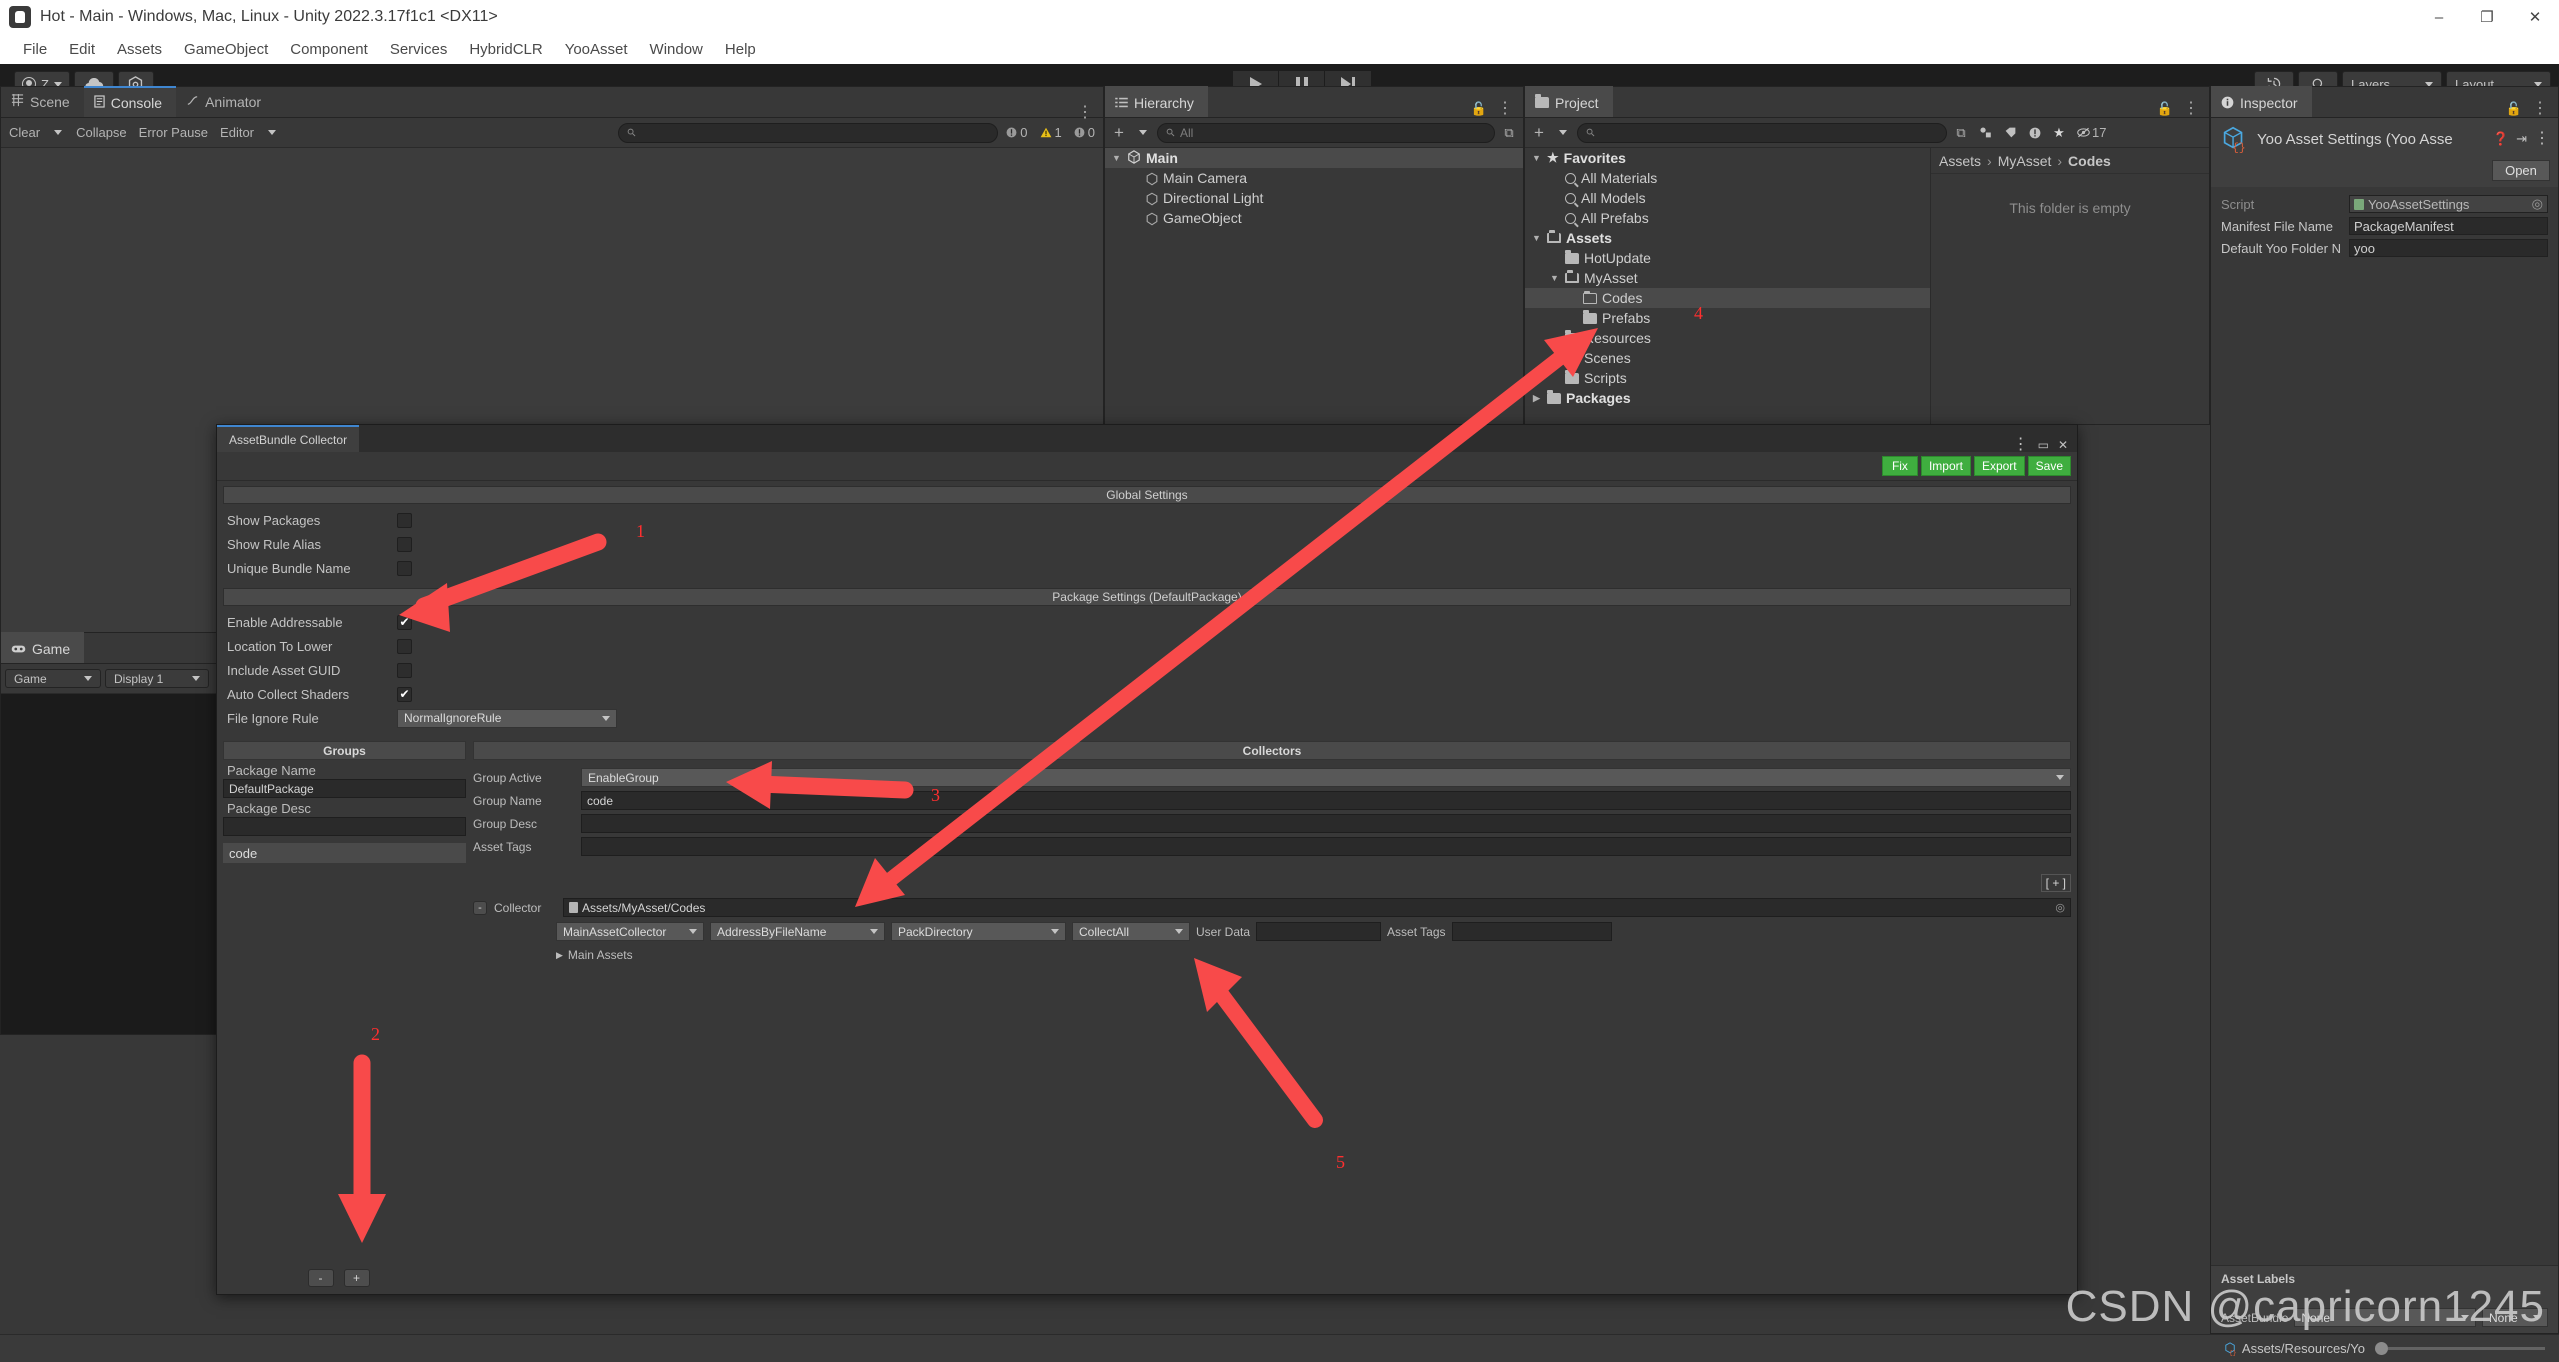  I want to click on collapse-toggle: Collapse, so click(101, 133).